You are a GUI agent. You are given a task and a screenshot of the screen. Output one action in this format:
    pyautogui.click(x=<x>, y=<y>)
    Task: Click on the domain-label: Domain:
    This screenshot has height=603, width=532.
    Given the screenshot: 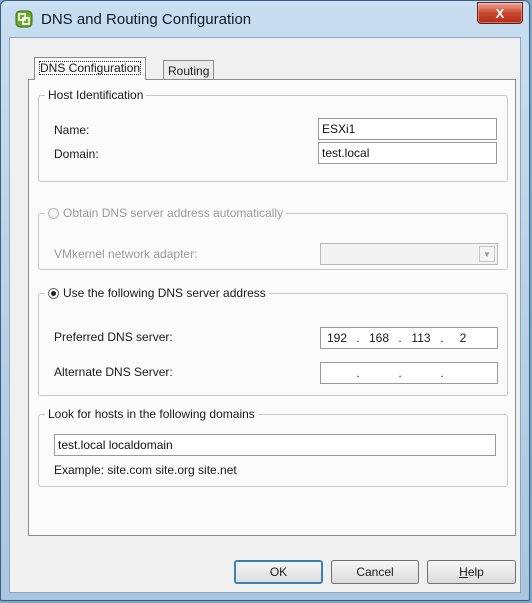 What is the action you would take?
    pyautogui.click(x=76, y=154)
    